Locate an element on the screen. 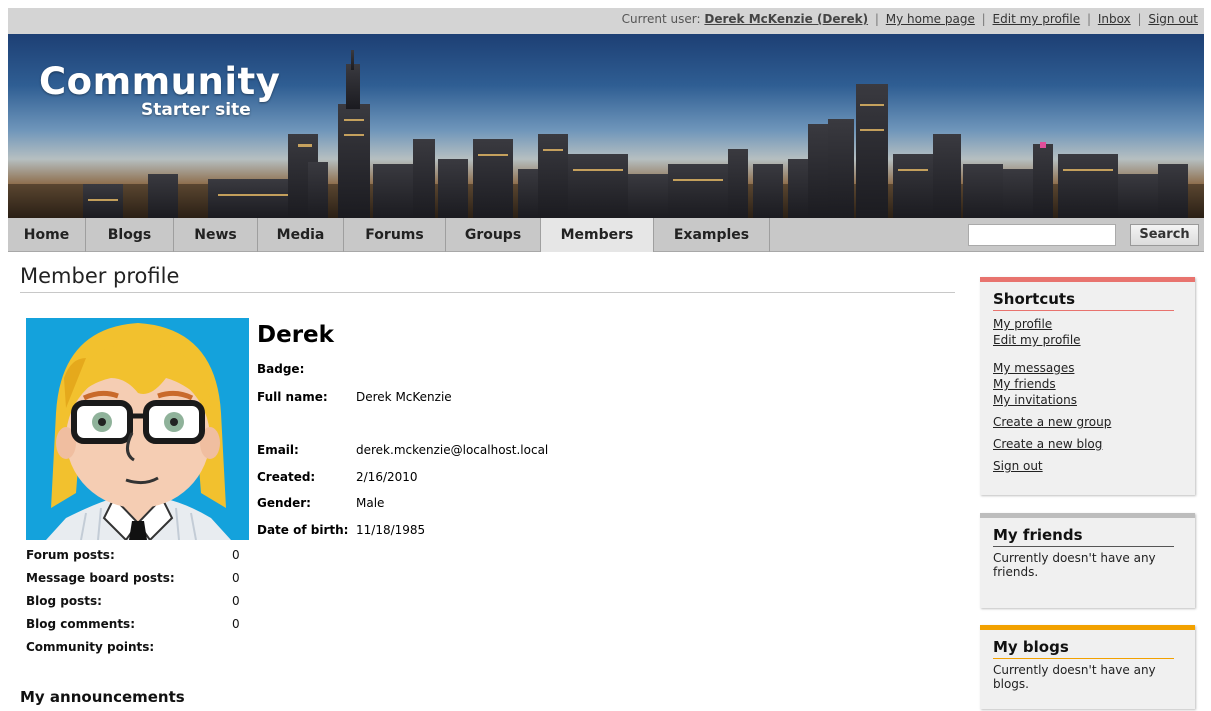  edit-my-profile-link: Edit my profile is located at coordinates (1037, 19).